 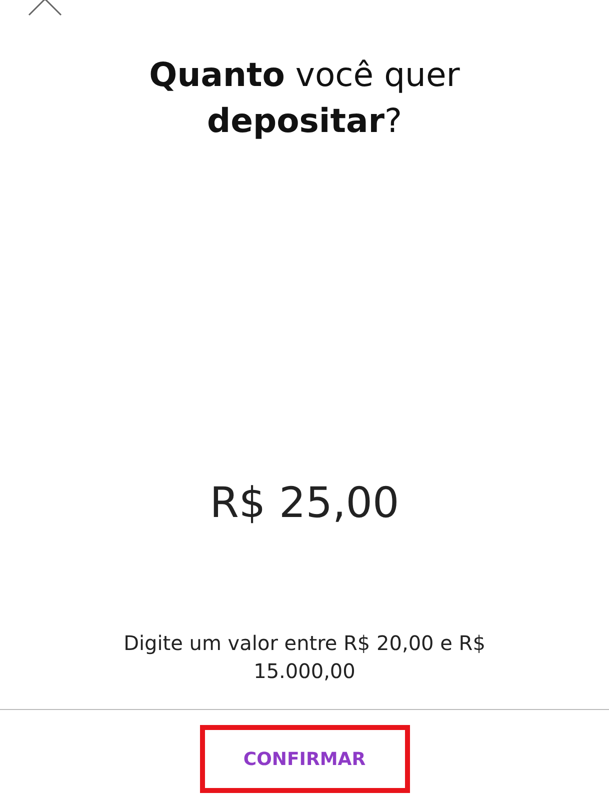 I want to click on chevron-up-icon, so click(x=45, y=8).